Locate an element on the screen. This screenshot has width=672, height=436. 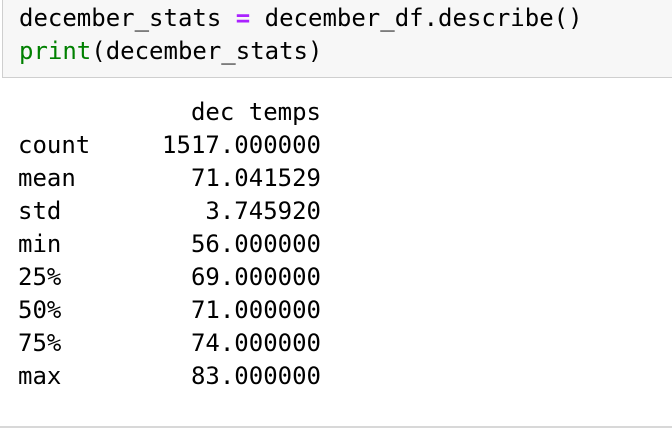
code-operator: = is located at coordinates (243, 18).